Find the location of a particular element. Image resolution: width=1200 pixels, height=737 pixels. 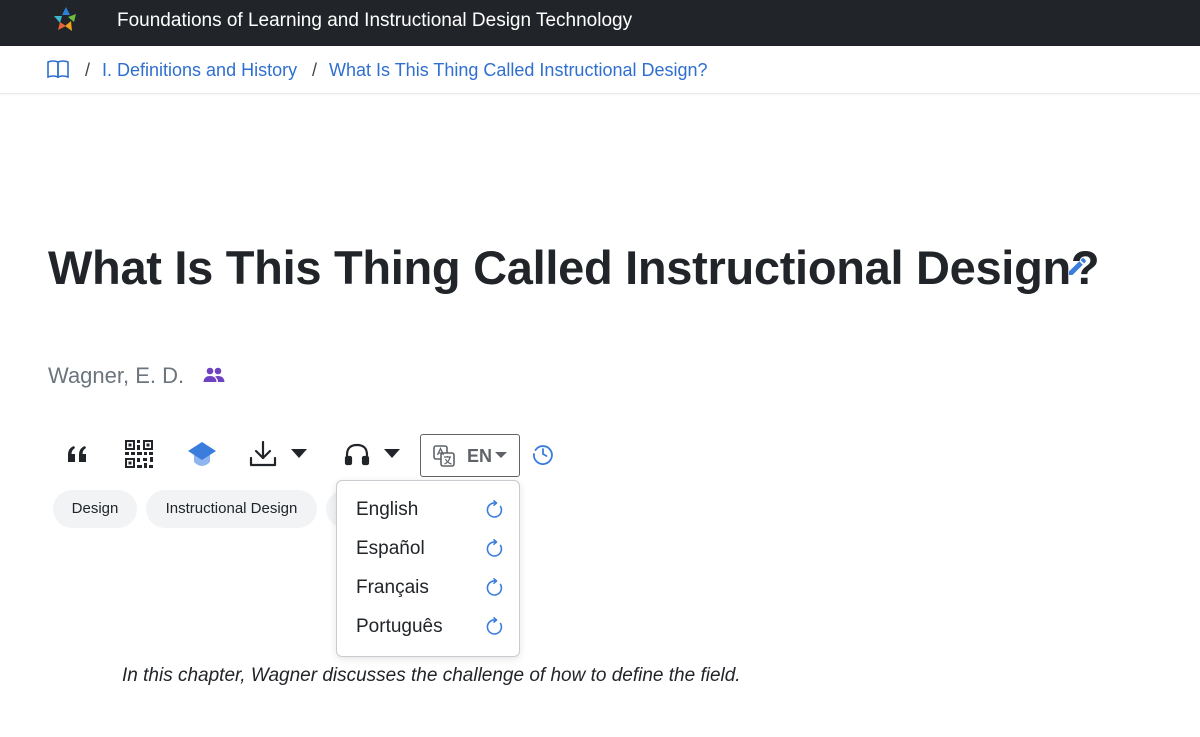

language-selector-button: EN is located at coordinates (470, 455).